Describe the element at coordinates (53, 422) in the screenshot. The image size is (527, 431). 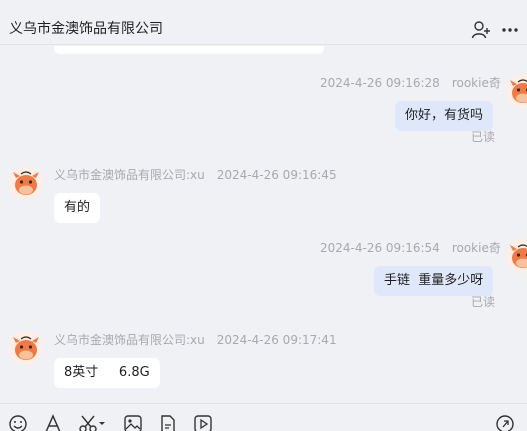
I see `font-icon` at that location.